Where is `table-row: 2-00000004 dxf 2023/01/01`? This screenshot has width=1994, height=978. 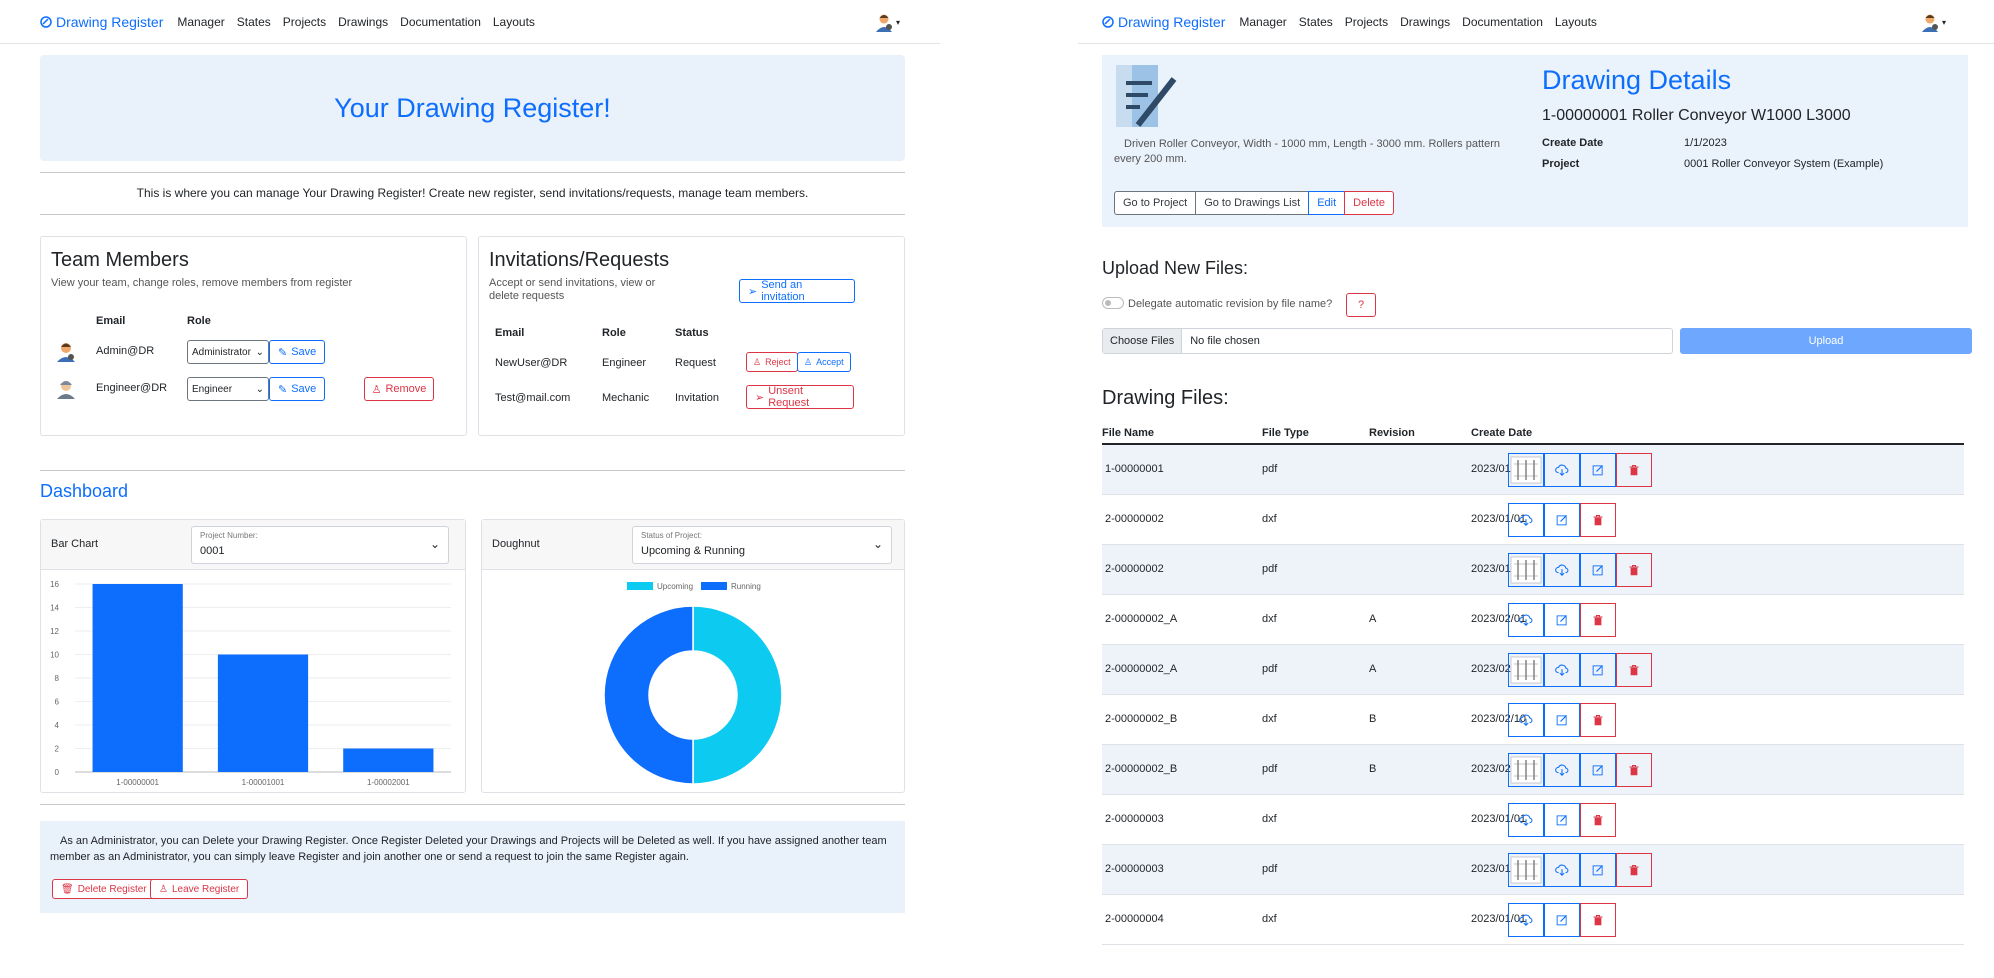
table-row: 2-00000004 dxf 2023/01/01 is located at coordinates (1533, 920).